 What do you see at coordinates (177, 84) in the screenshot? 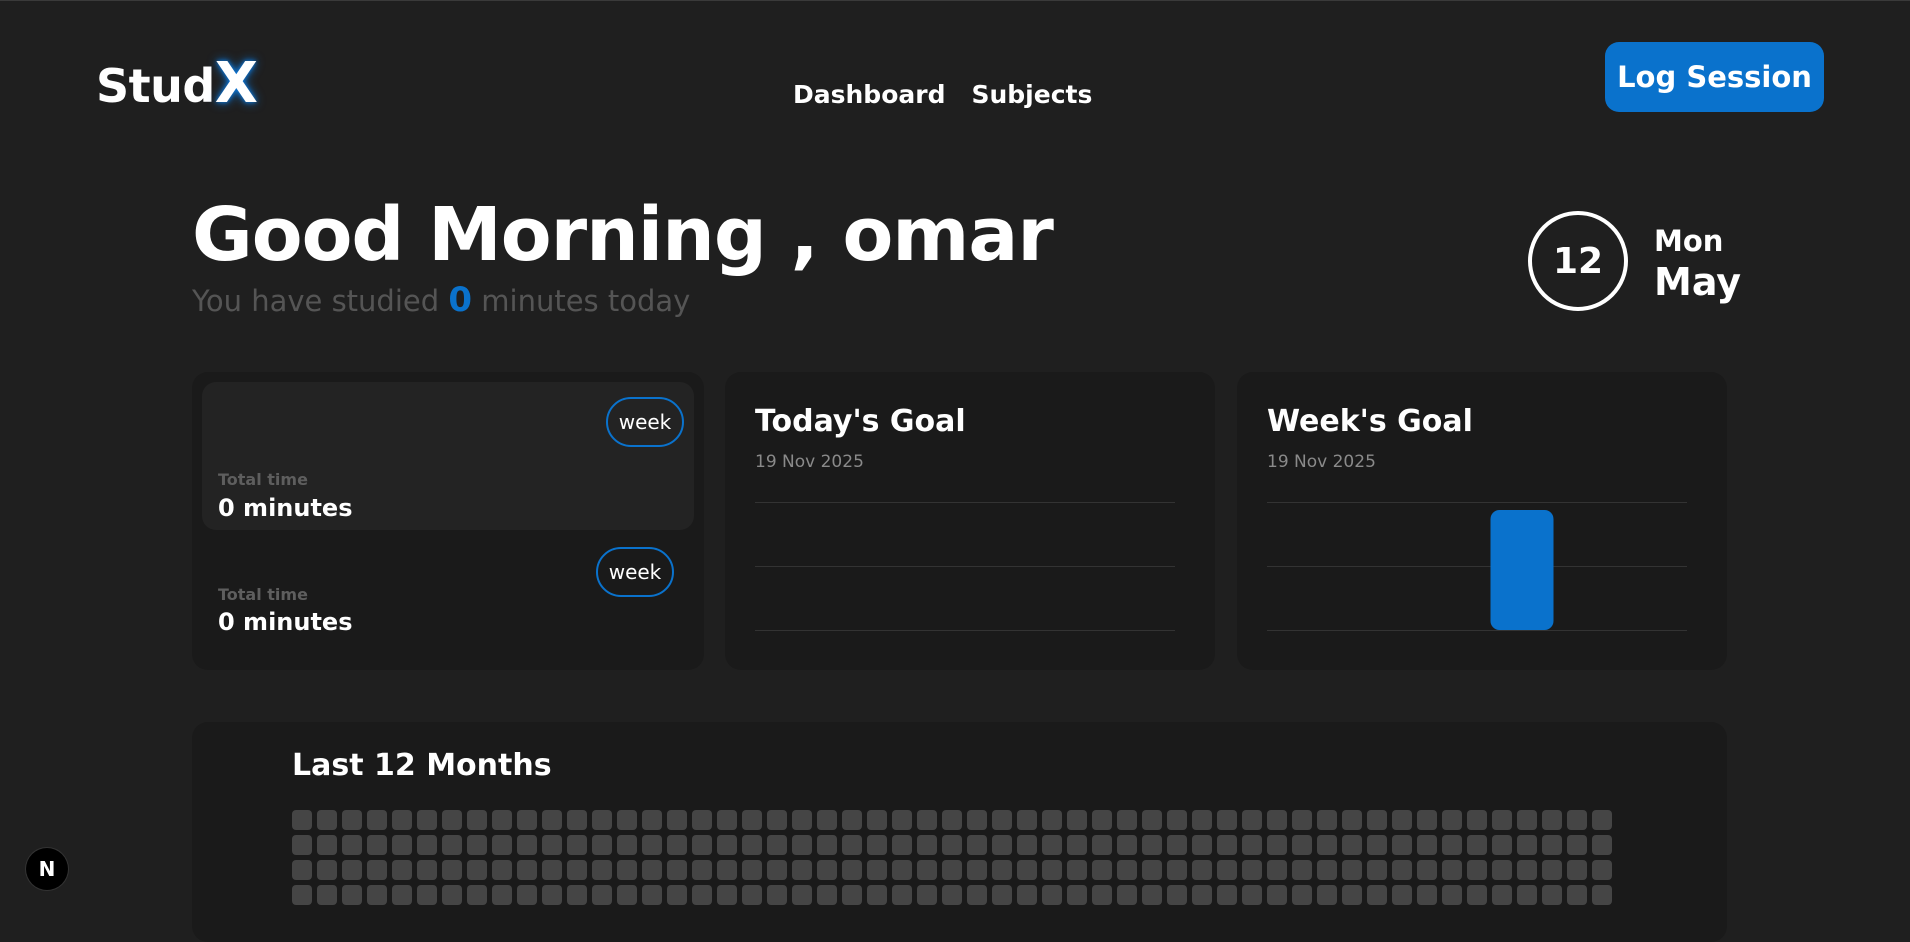
I see `studx-logo: StudX` at bounding box center [177, 84].